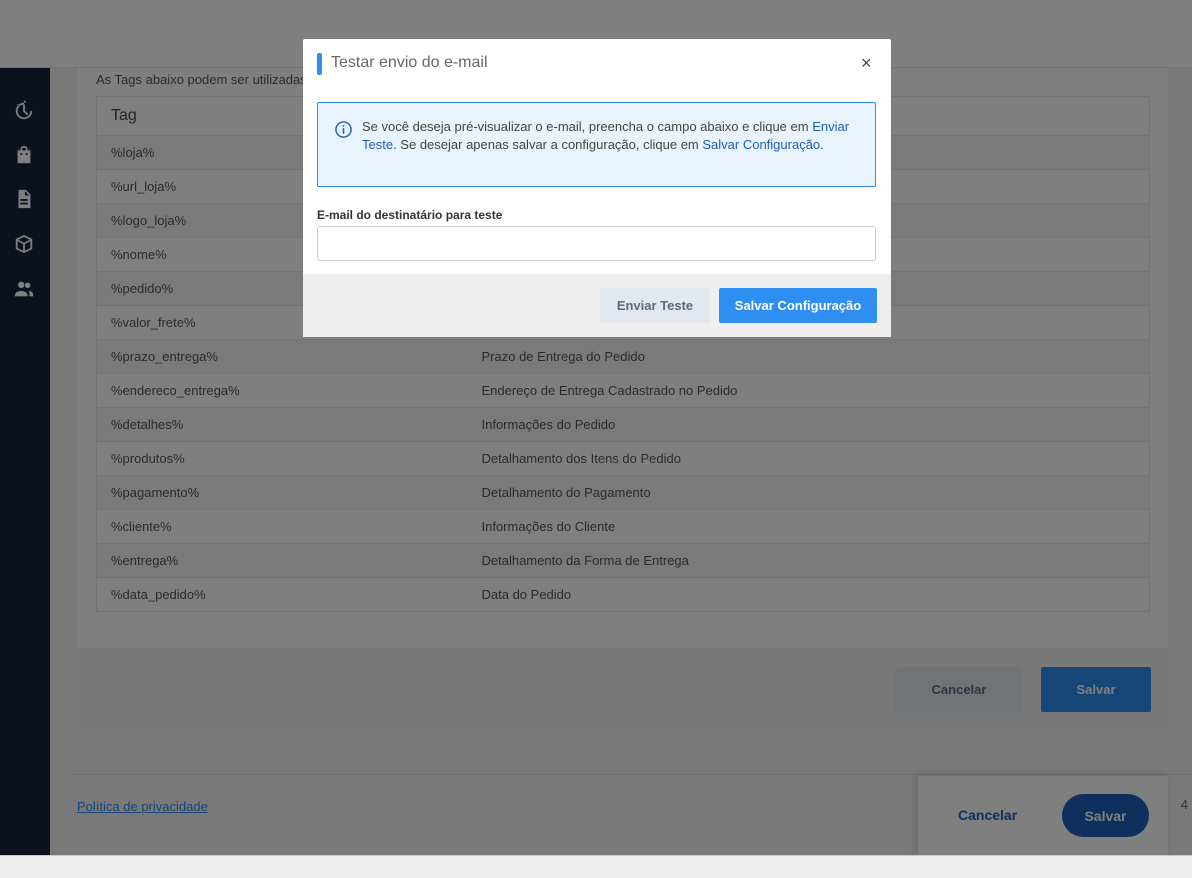  What do you see at coordinates (822, 144) in the screenshot?
I see `info-text-part: .` at bounding box center [822, 144].